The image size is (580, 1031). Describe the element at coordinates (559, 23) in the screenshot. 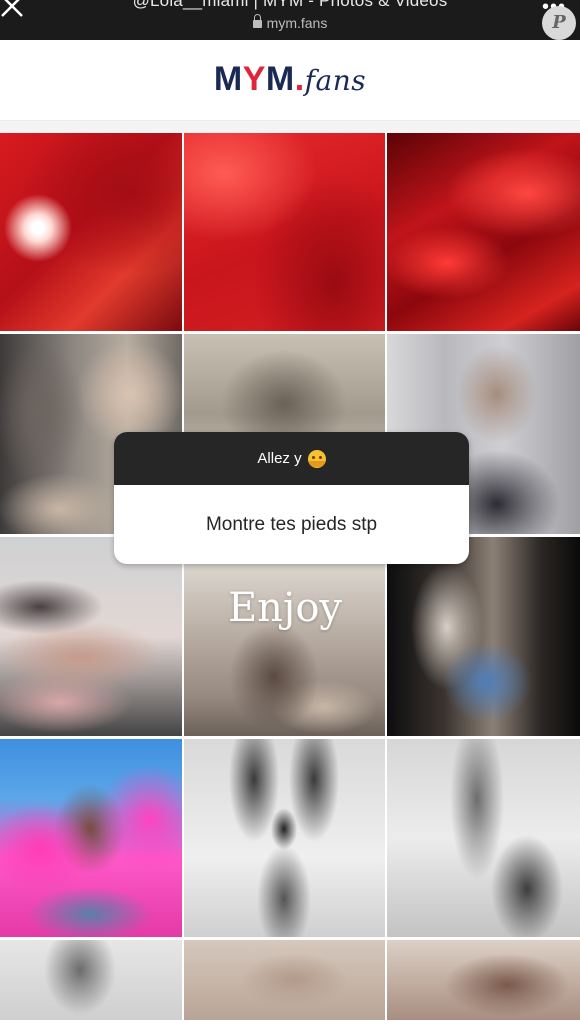

I see `profile-avatar-button: P` at that location.